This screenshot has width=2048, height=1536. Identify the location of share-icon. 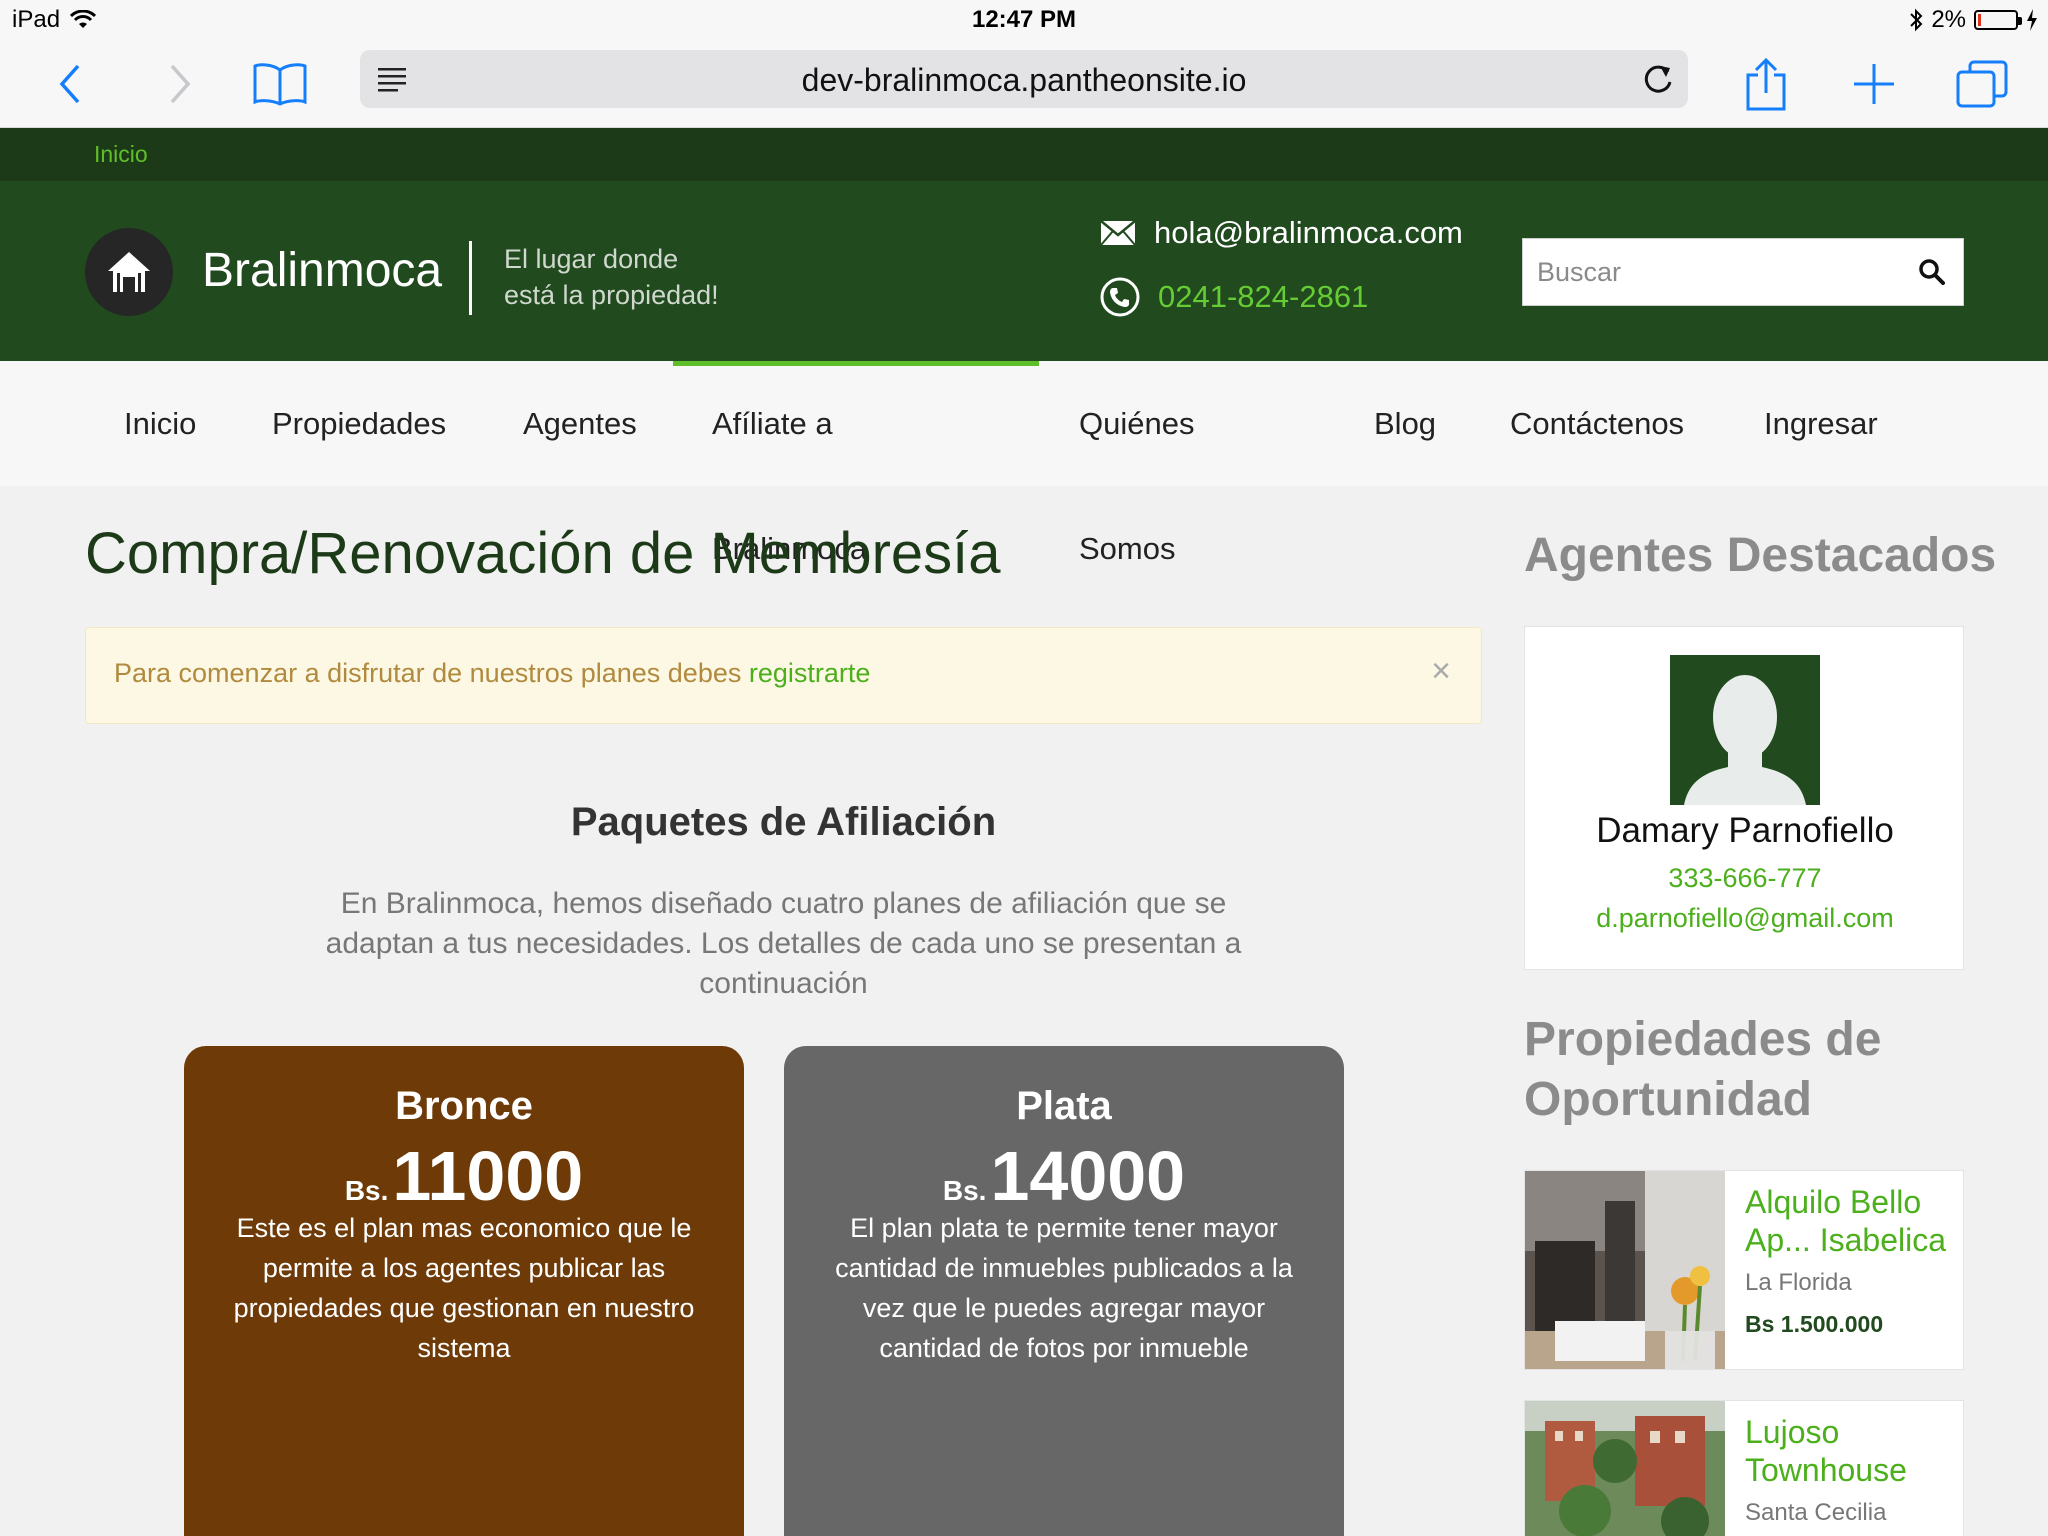
(1766, 84).